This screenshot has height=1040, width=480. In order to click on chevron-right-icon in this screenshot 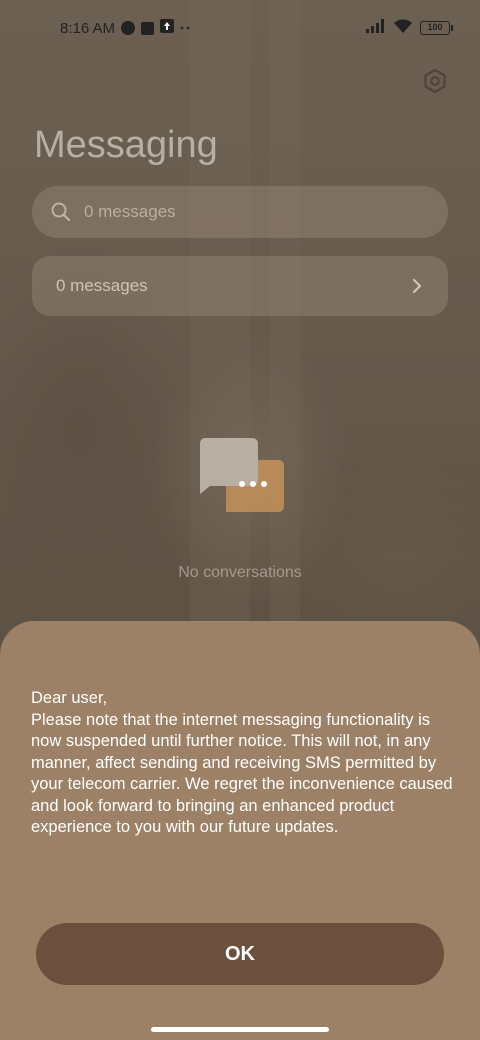, I will do `click(417, 286)`.